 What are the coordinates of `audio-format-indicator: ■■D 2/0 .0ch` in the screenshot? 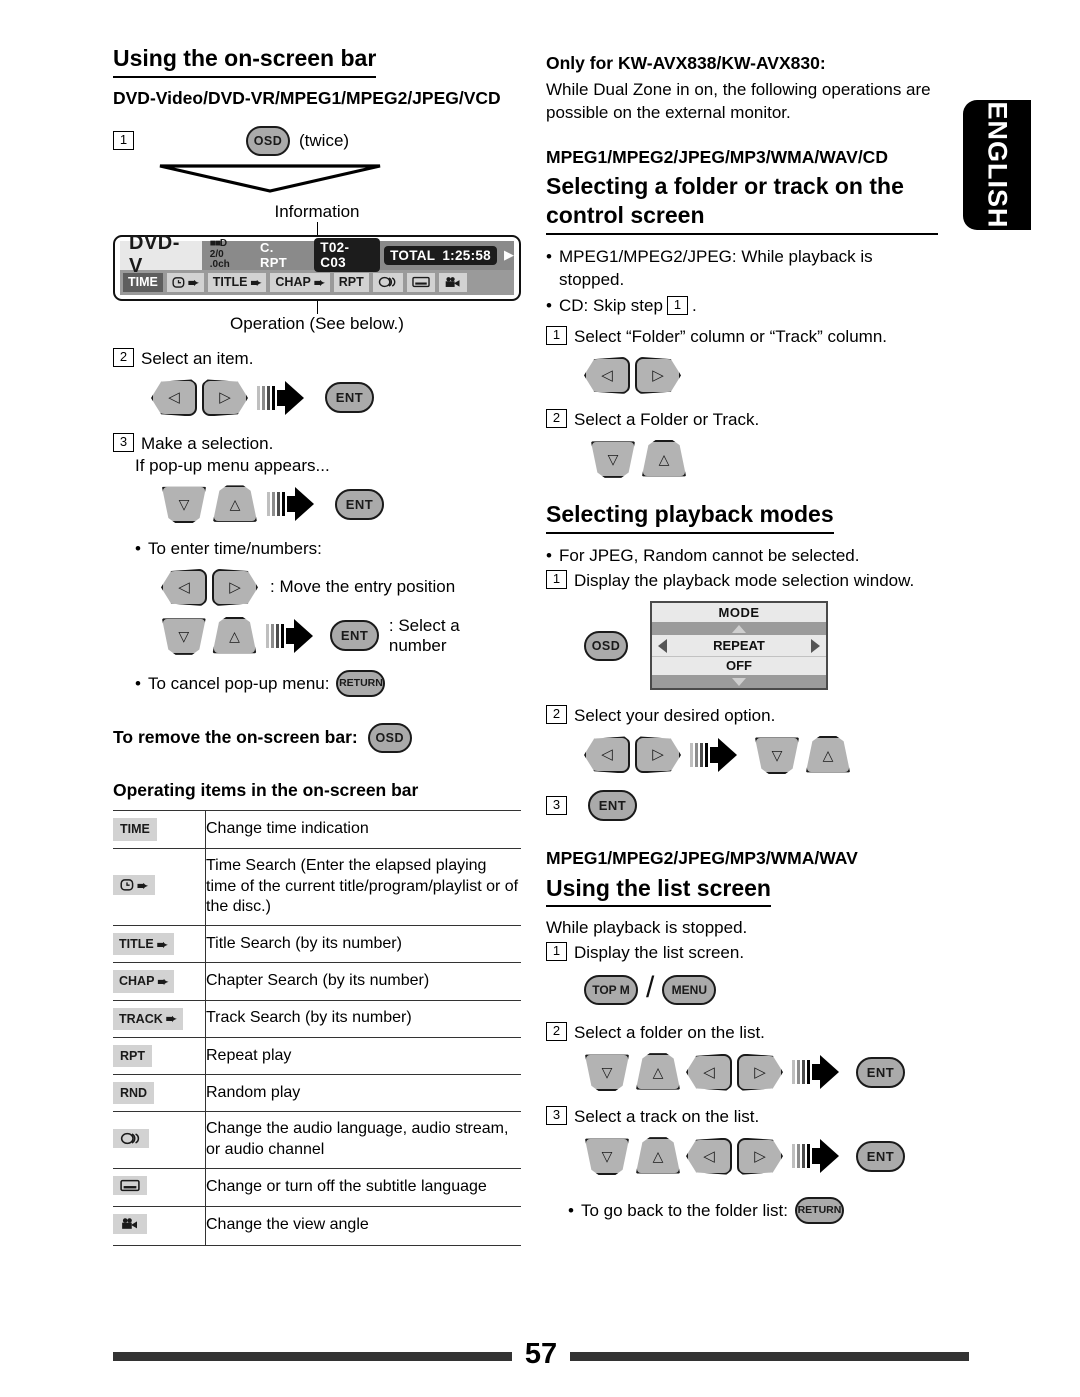 It's located at (219, 254).